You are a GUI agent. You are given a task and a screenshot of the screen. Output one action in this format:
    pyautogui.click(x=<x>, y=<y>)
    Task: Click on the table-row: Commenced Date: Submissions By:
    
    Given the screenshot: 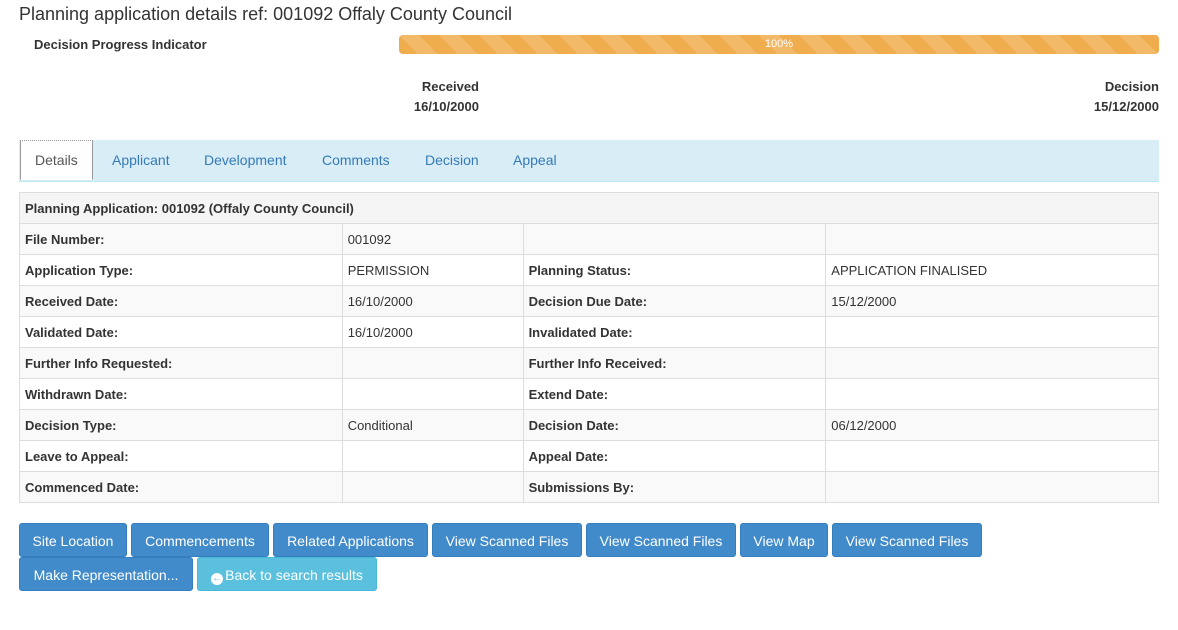 What is the action you would take?
    pyautogui.click(x=589, y=487)
    